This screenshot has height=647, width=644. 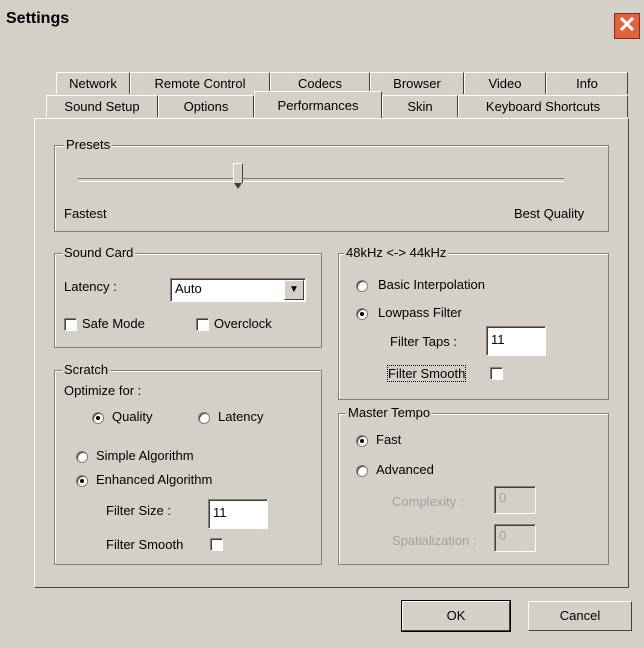 What do you see at coordinates (496, 373) in the screenshot?
I see `resample-filter-smooth-checkbox` at bounding box center [496, 373].